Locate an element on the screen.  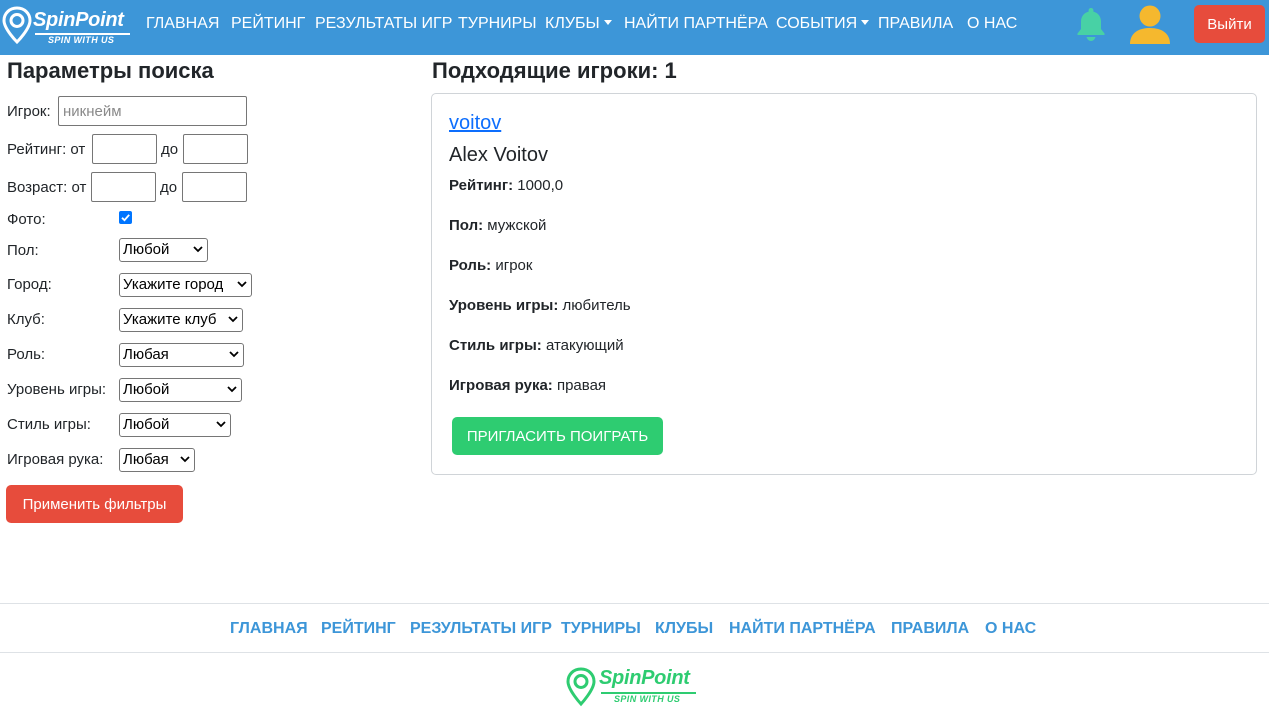
footer-link-rules: ПРАВИЛА is located at coordinates (930, 629).